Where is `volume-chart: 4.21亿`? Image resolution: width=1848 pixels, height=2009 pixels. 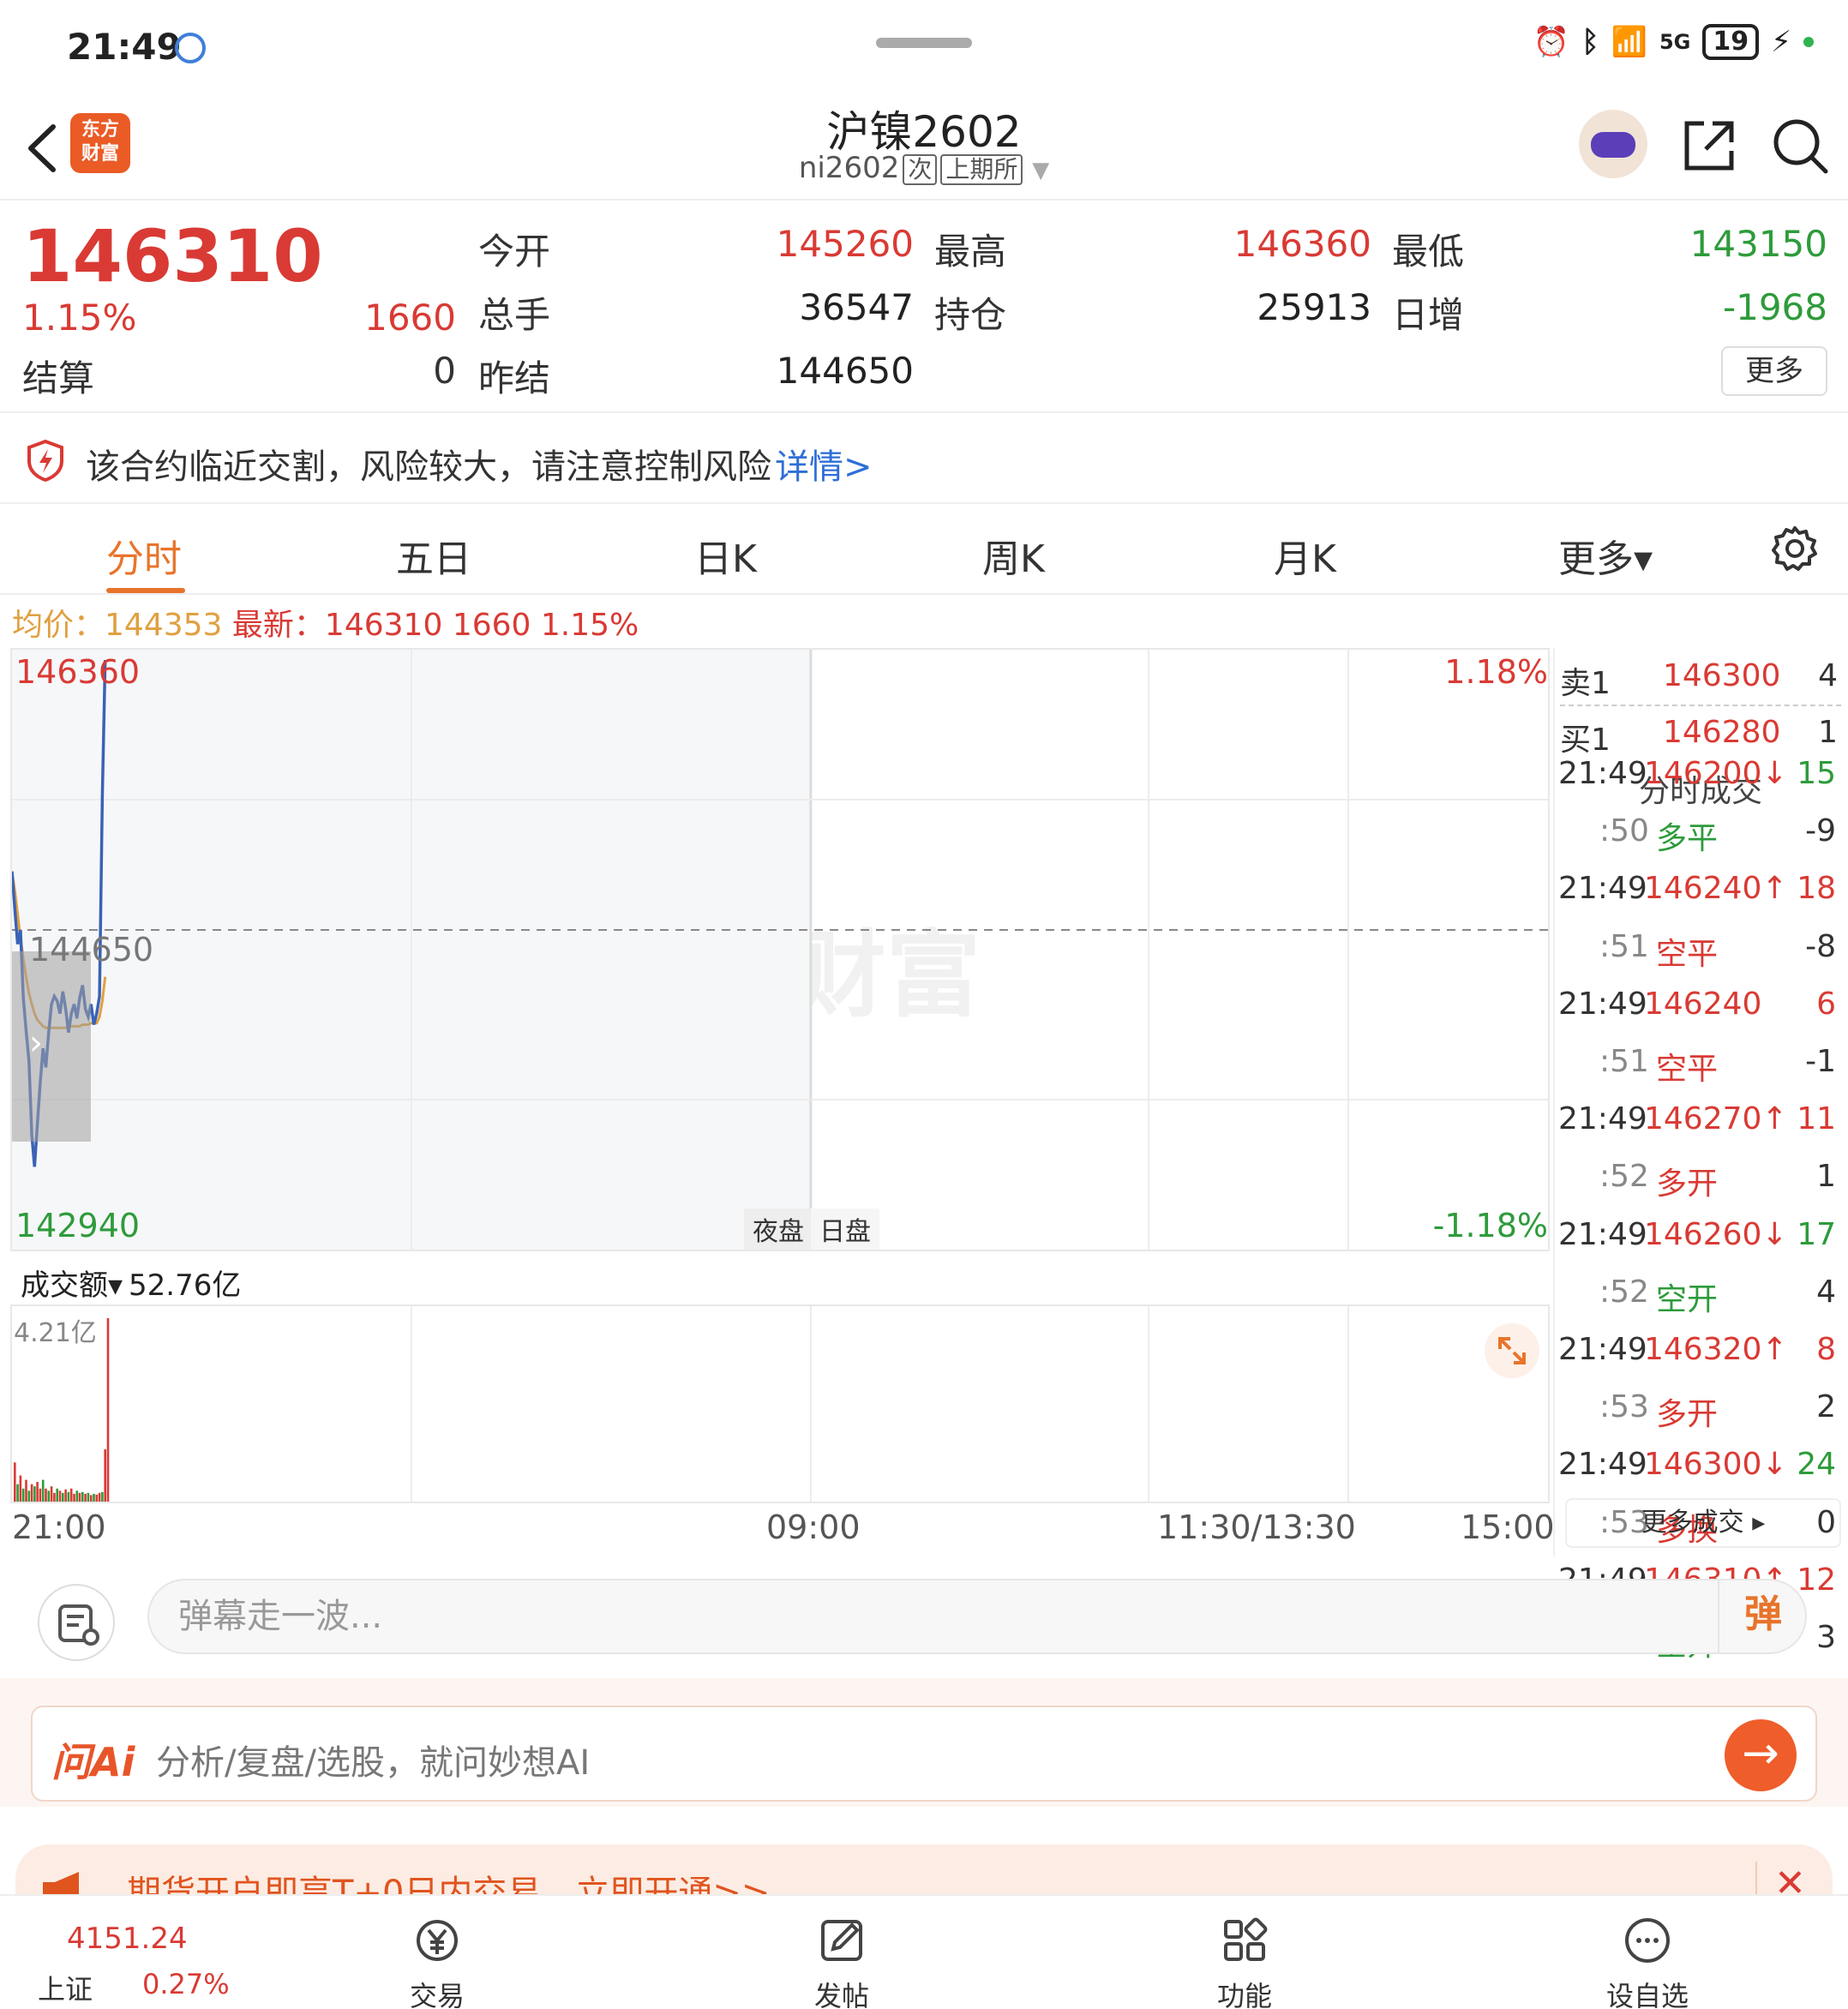
volume-chart: 4.21亿 is located at coordinates (780, 1403).